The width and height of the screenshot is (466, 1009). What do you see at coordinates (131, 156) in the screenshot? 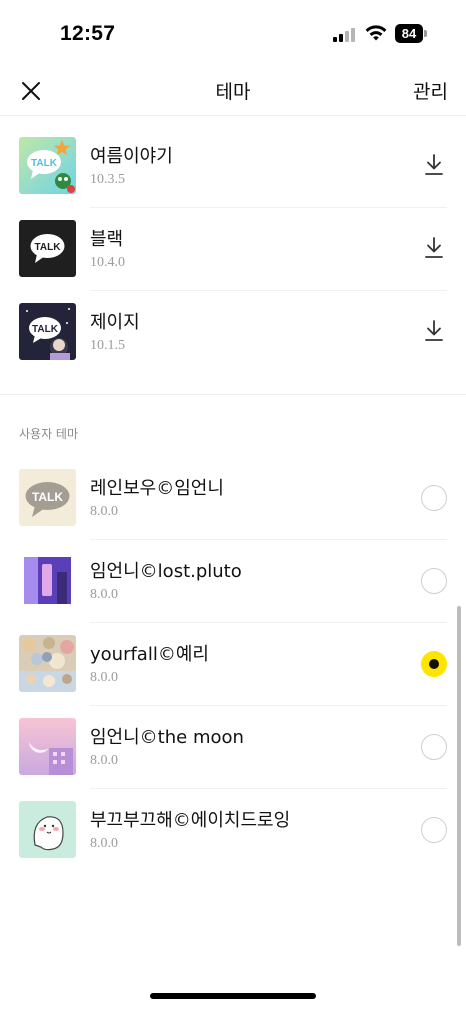
I see `theme-name: 여름이야기` at bounding box center [131, 156].